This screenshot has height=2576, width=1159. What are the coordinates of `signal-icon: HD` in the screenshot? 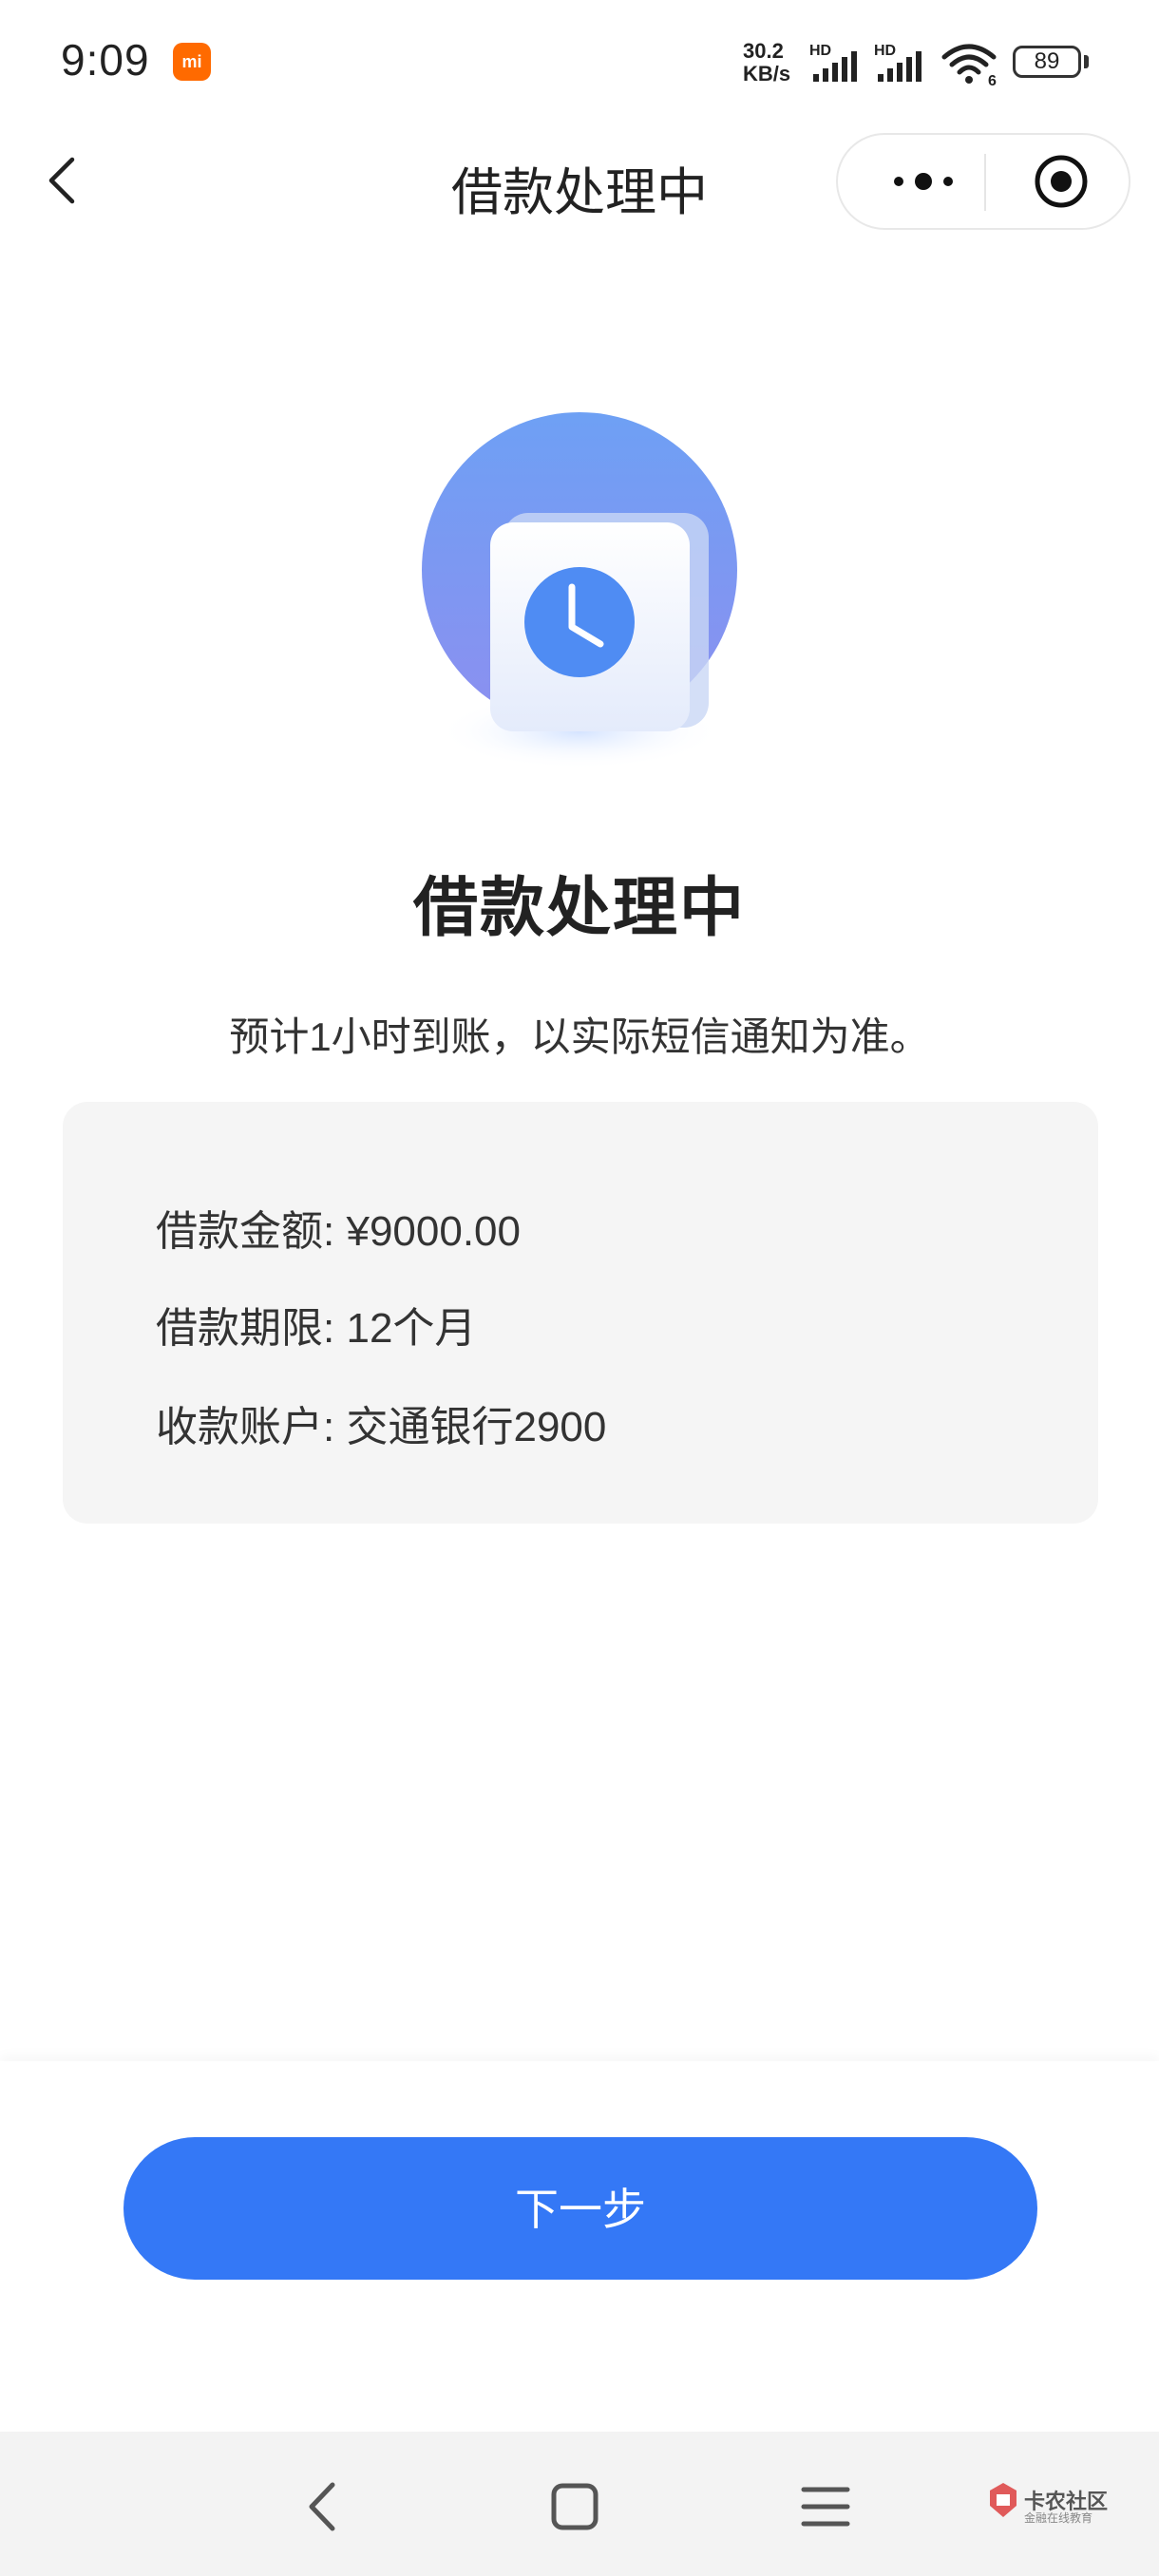 It's located at (833, 62).